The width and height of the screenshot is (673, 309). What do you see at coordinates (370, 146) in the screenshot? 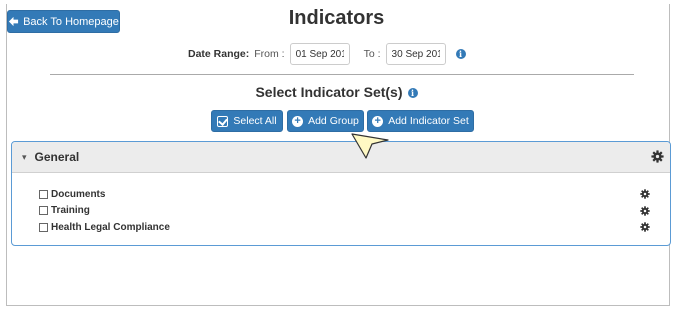
I see `pointer-arrow-icon` at bounding box center [370, 146].